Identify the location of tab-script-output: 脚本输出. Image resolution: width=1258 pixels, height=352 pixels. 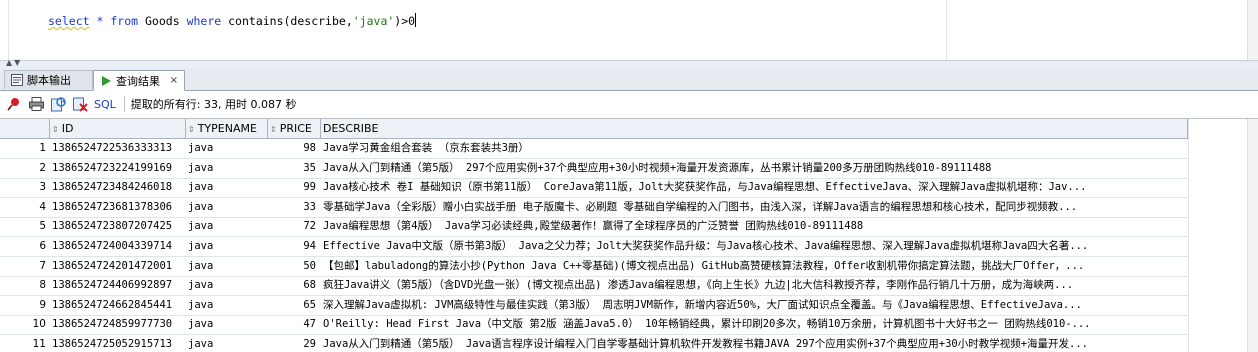
(48, 79).